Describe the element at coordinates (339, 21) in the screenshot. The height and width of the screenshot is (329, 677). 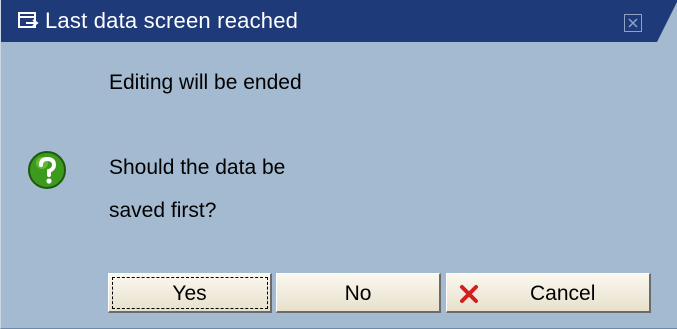
I see `title-bar: Last data screen reached` at that location.